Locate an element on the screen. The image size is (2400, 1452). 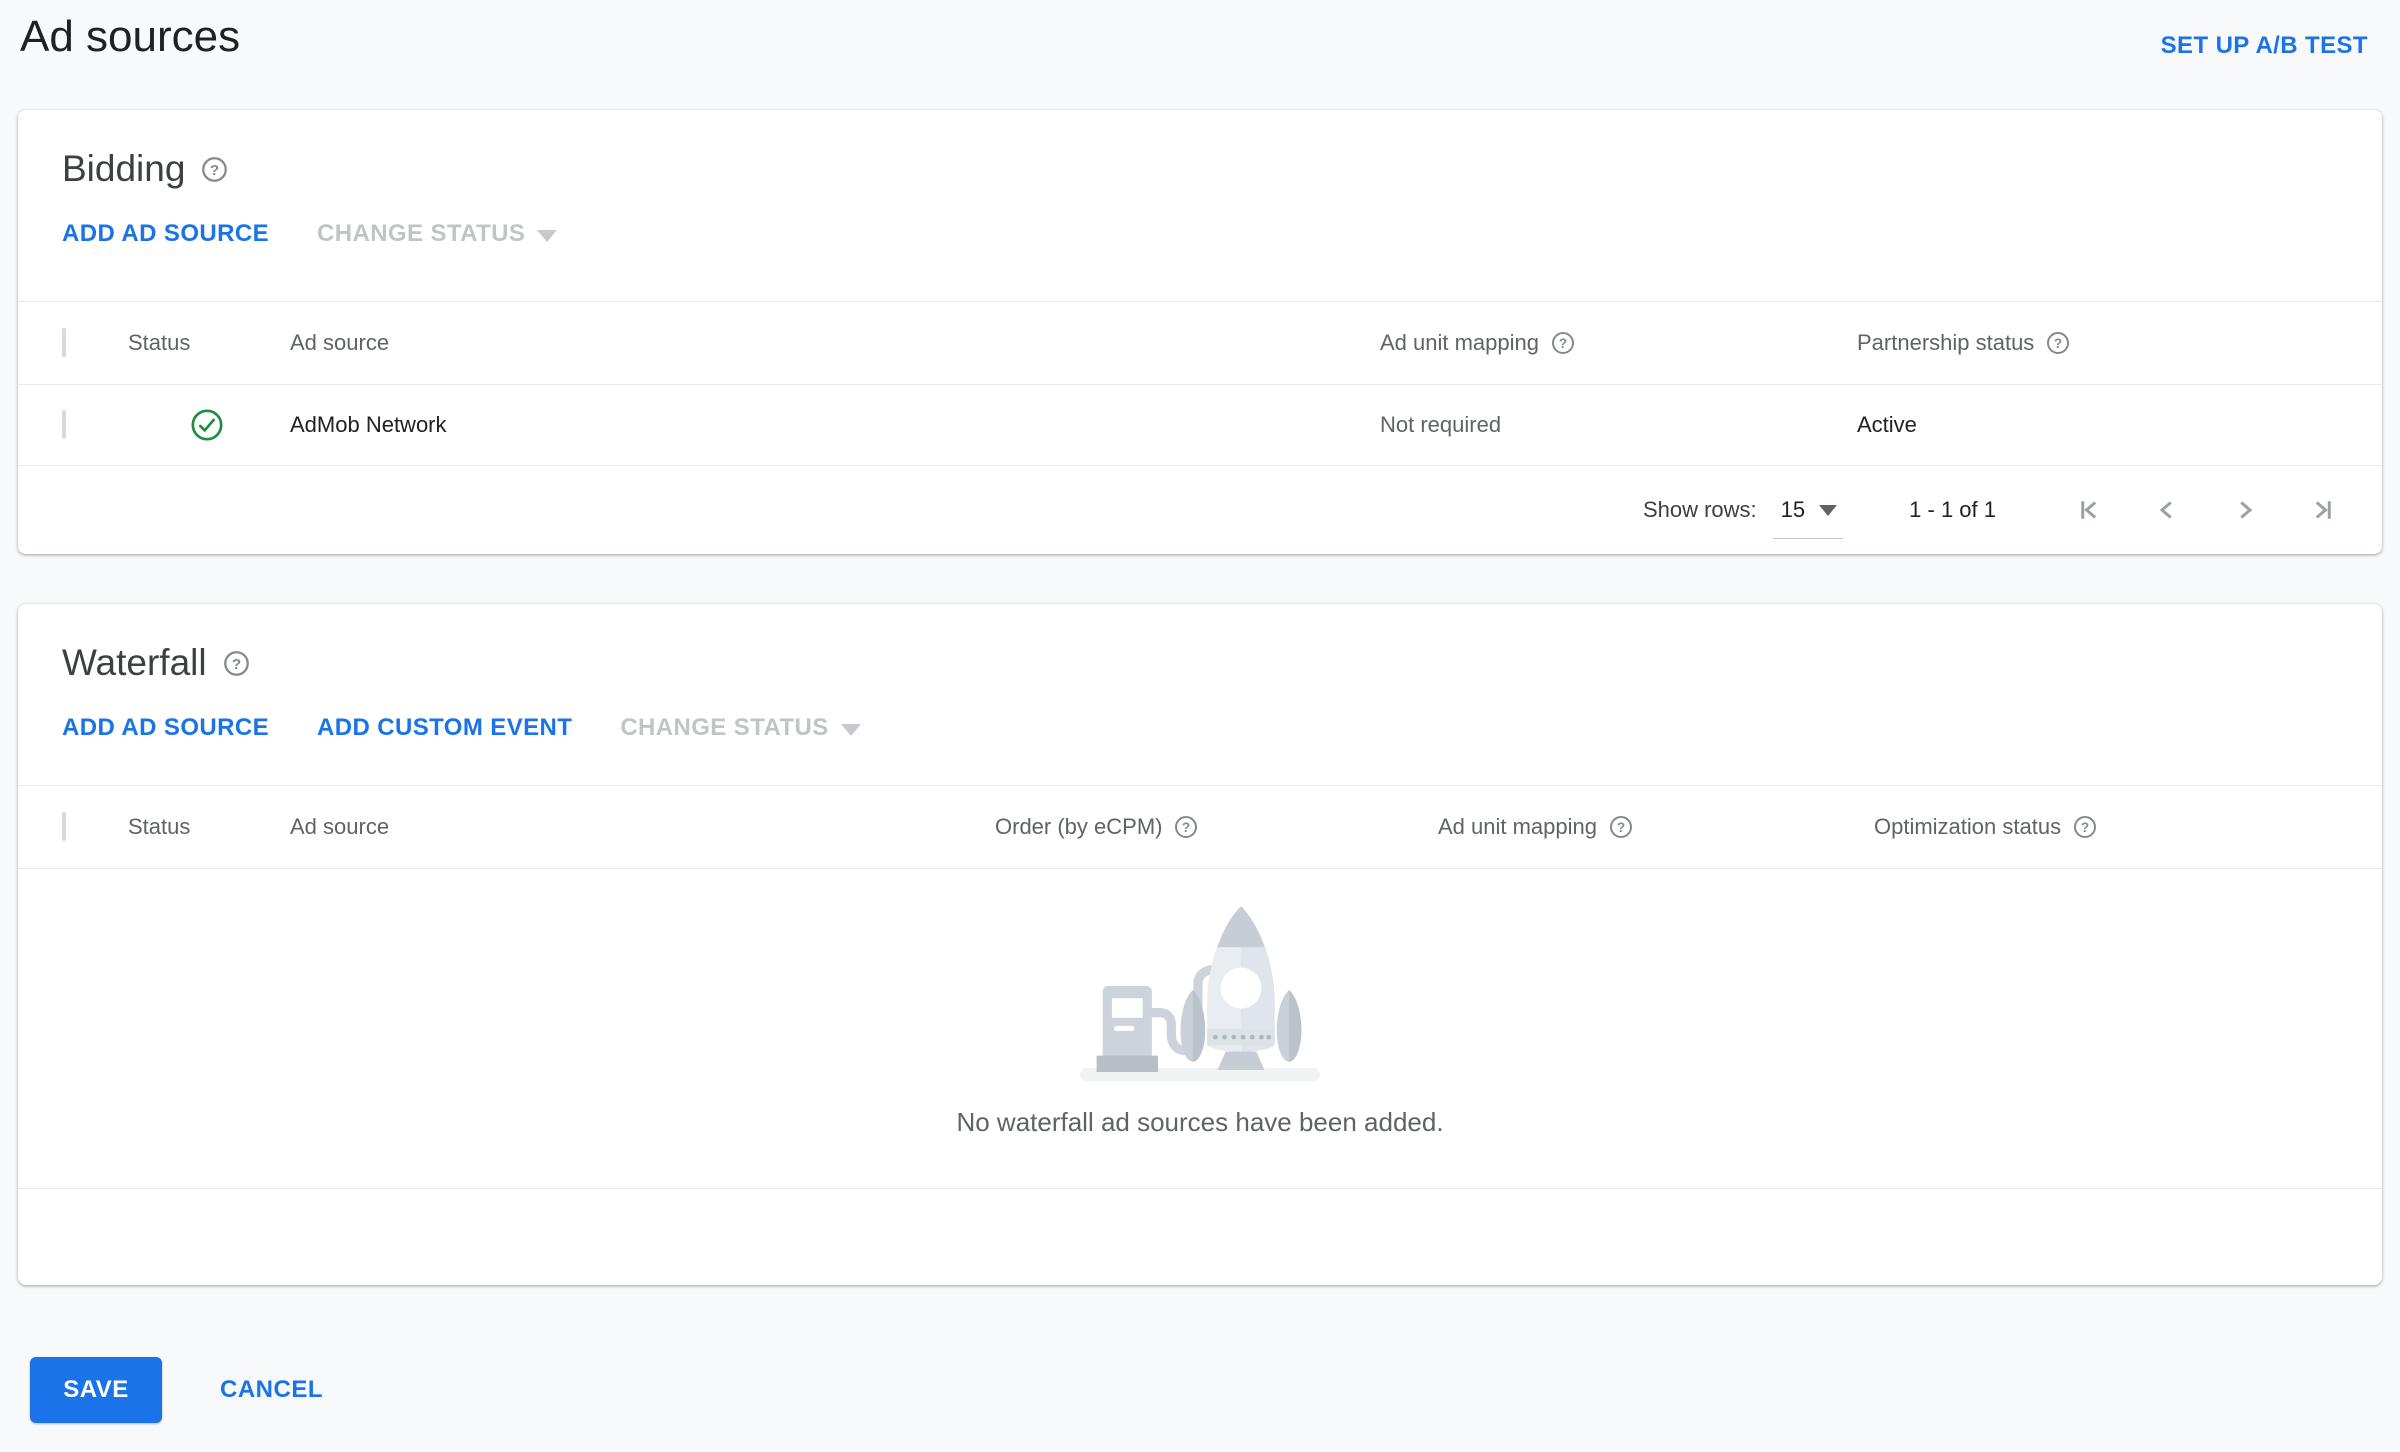
cancel-button: CANCEL is located at coordinates (271, 1390).